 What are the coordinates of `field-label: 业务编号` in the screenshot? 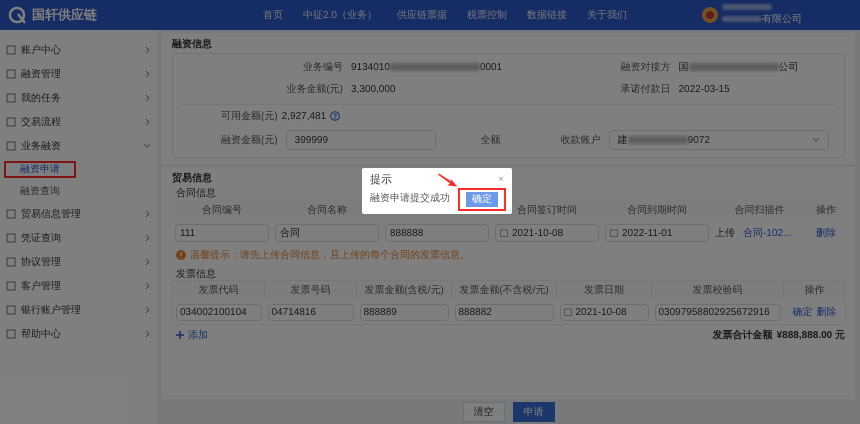 It's located at (323, 67).